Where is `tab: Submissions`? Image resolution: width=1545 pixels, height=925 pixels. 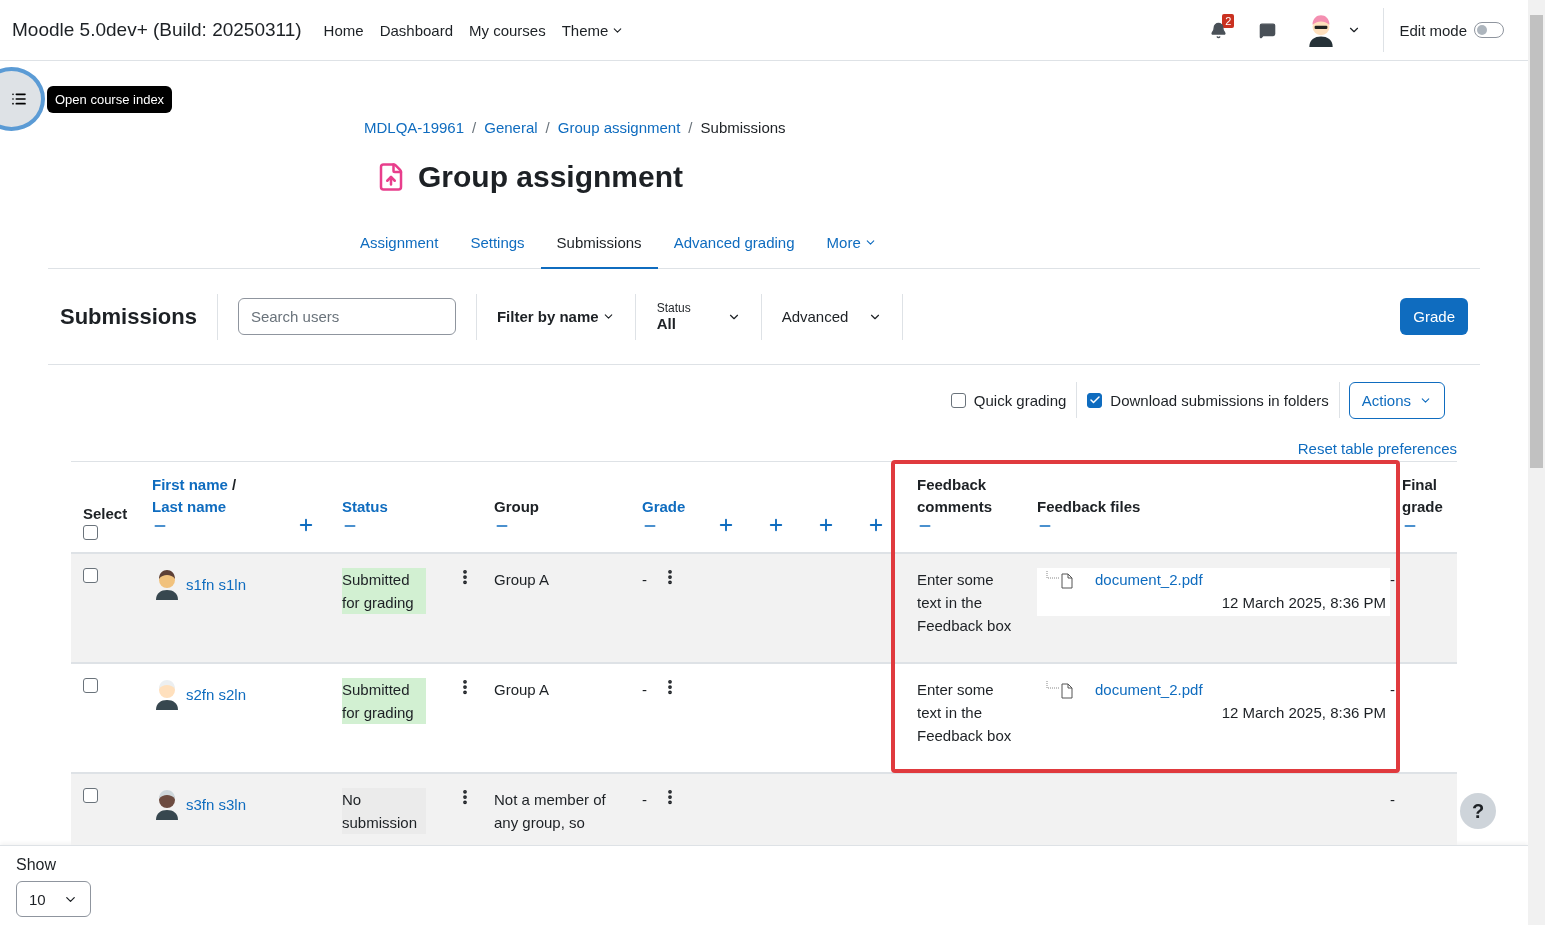
tab: Submissions is located at coordinates (599, 245).